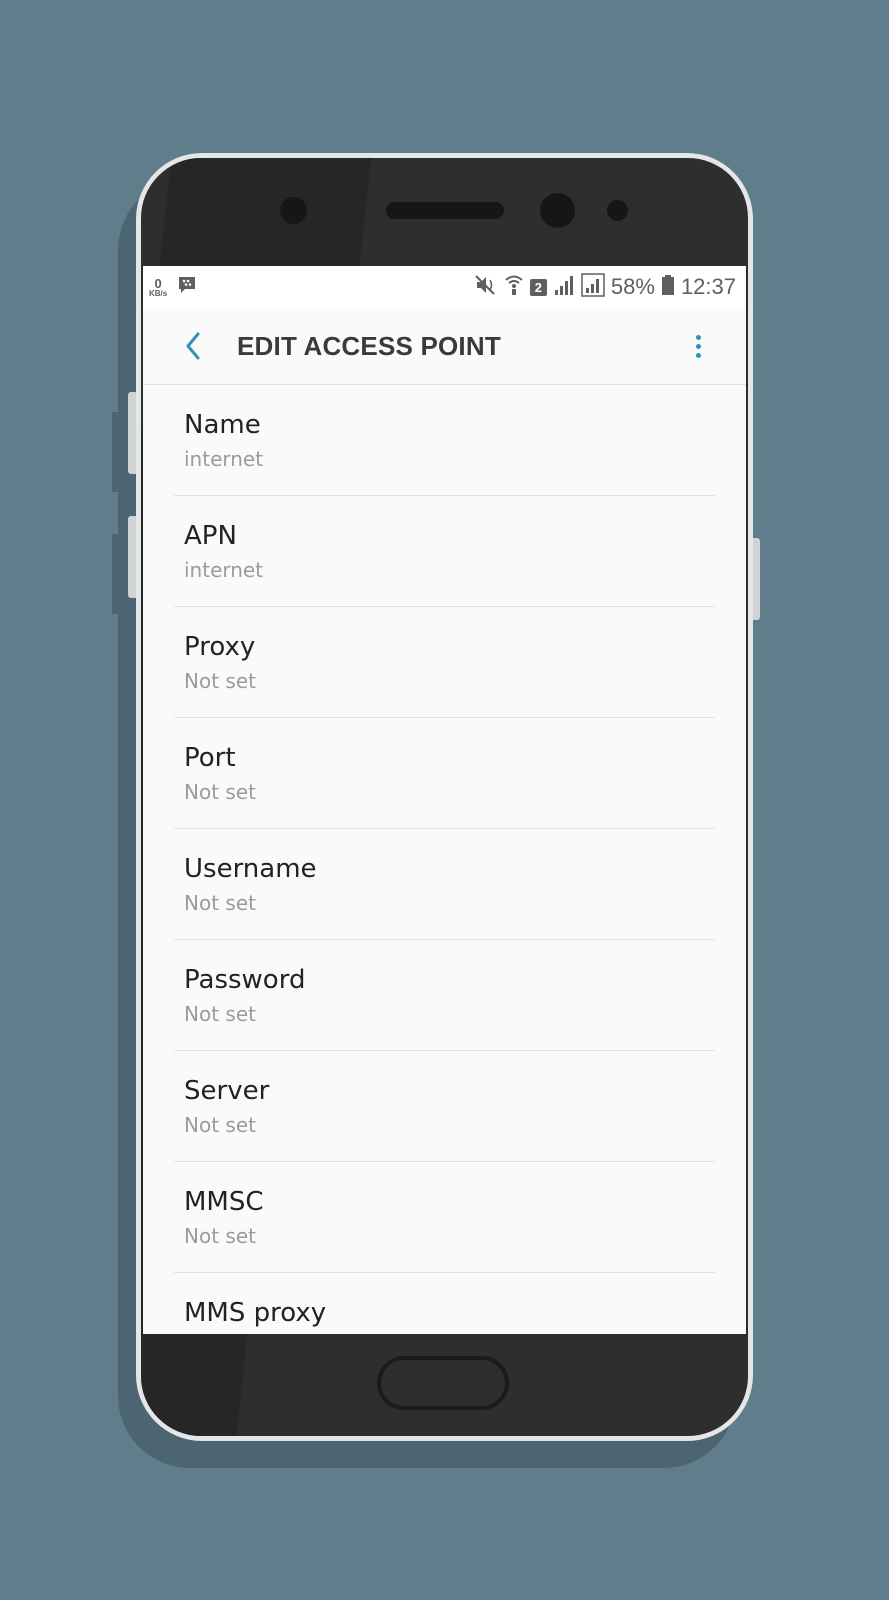  Describe the element at coordinates (514, 287) in the screenshot. I see `wifi-calling-icon` at that location.